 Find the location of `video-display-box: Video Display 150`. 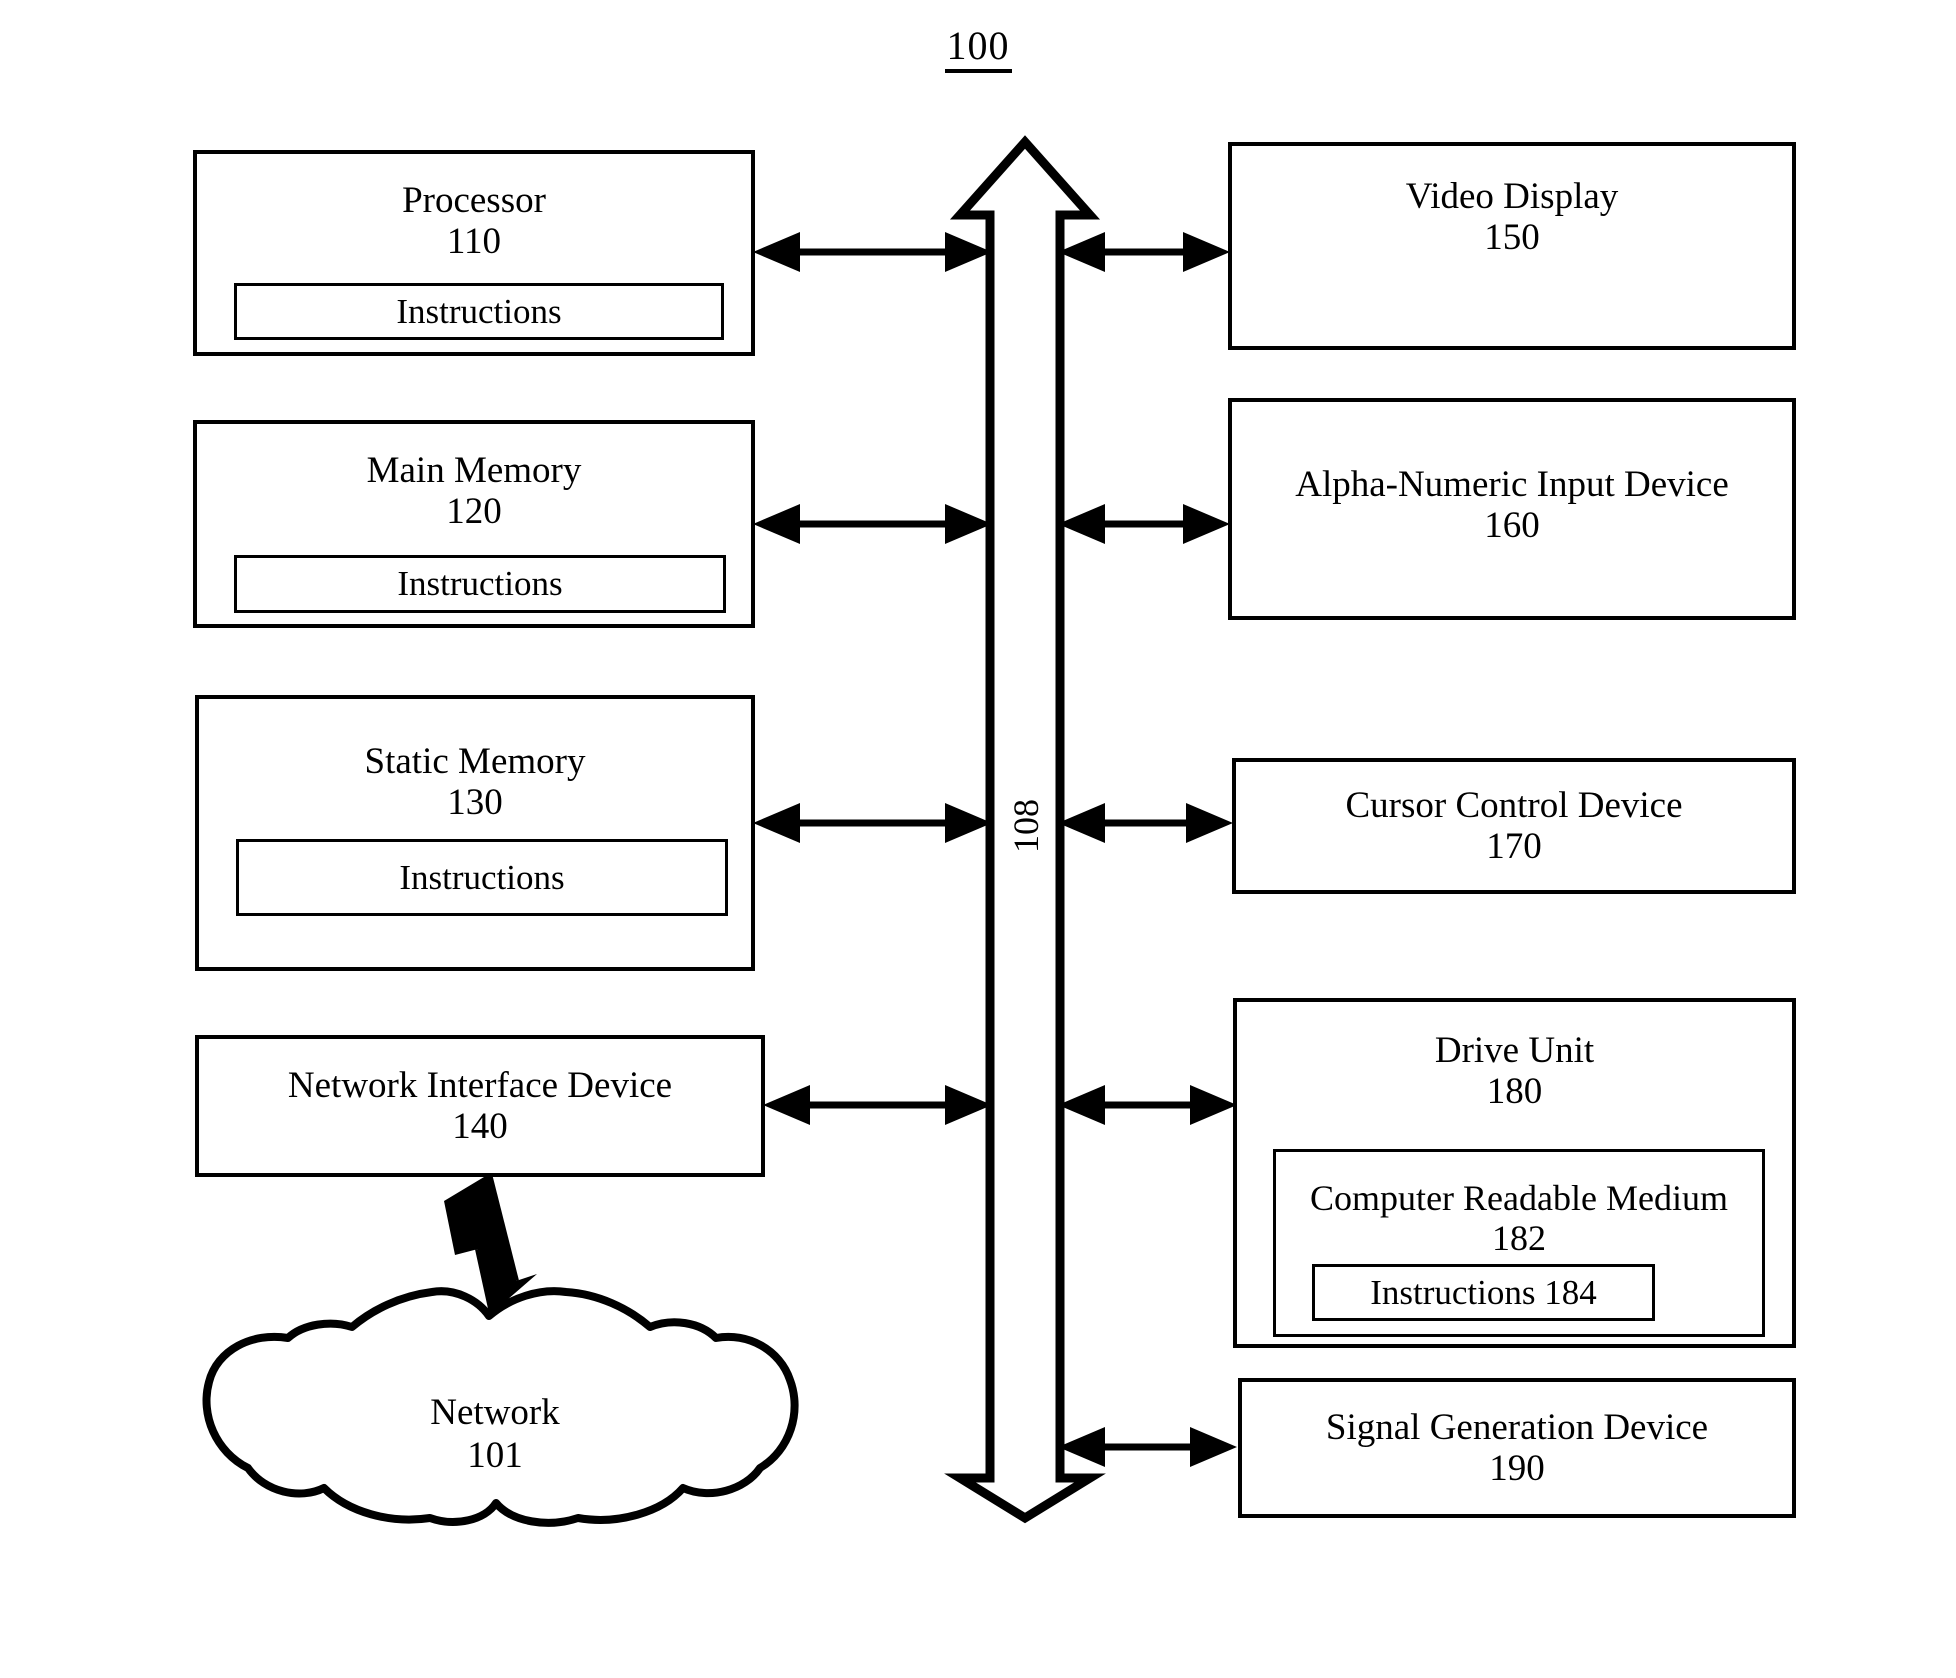

video-display-box: Video Display 150 is located at coordinates (1512, 246).